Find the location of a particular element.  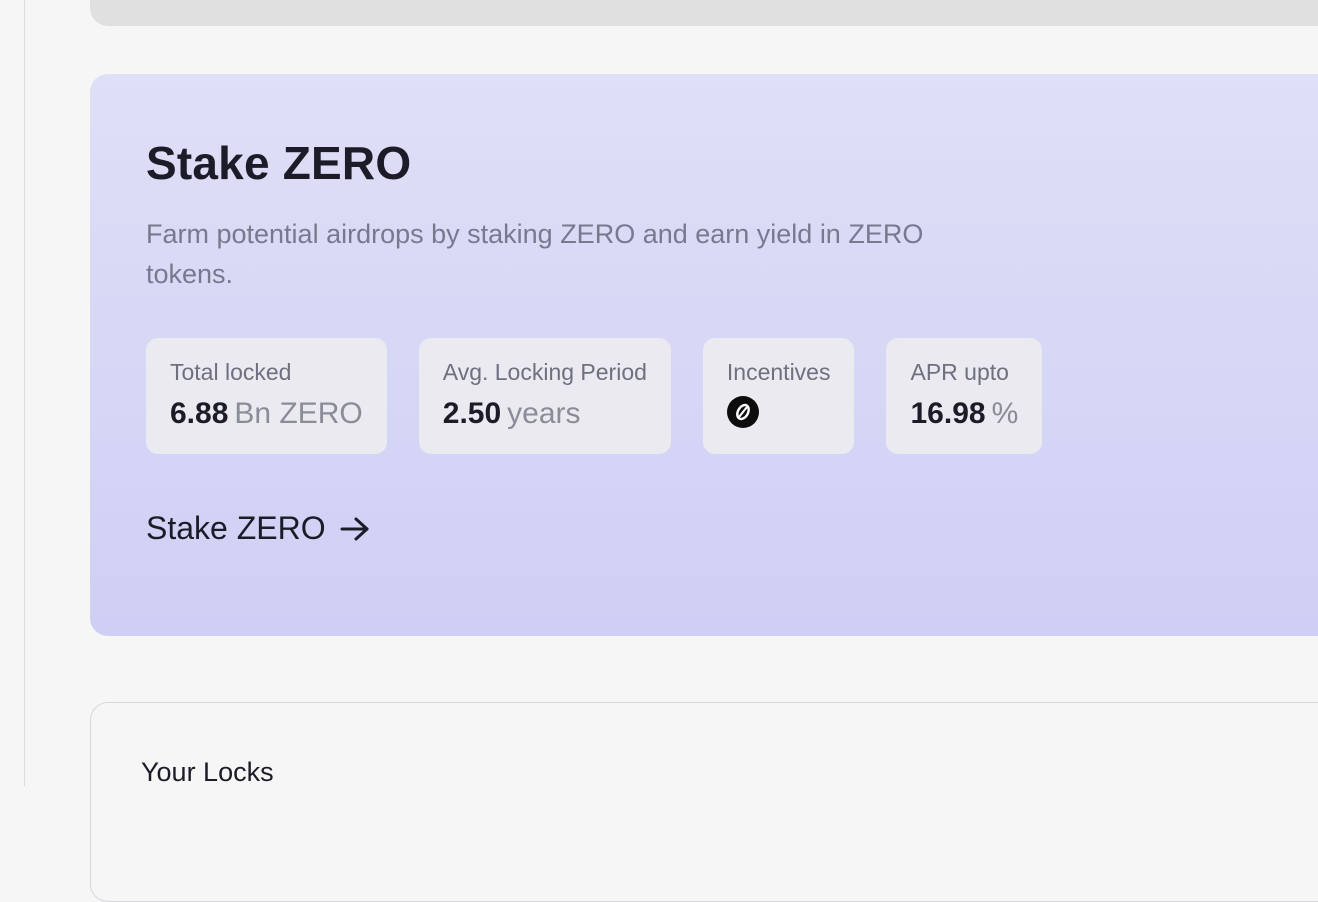

stat-label: Incentives is located at coordinates (778, 372).